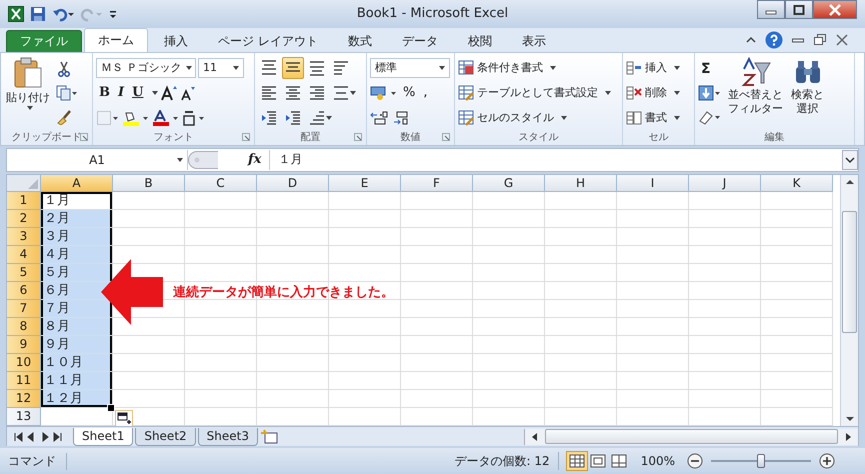 The image size is (865, 474). I want to click on sheet-tab: Sheet2, so click(165, 437).